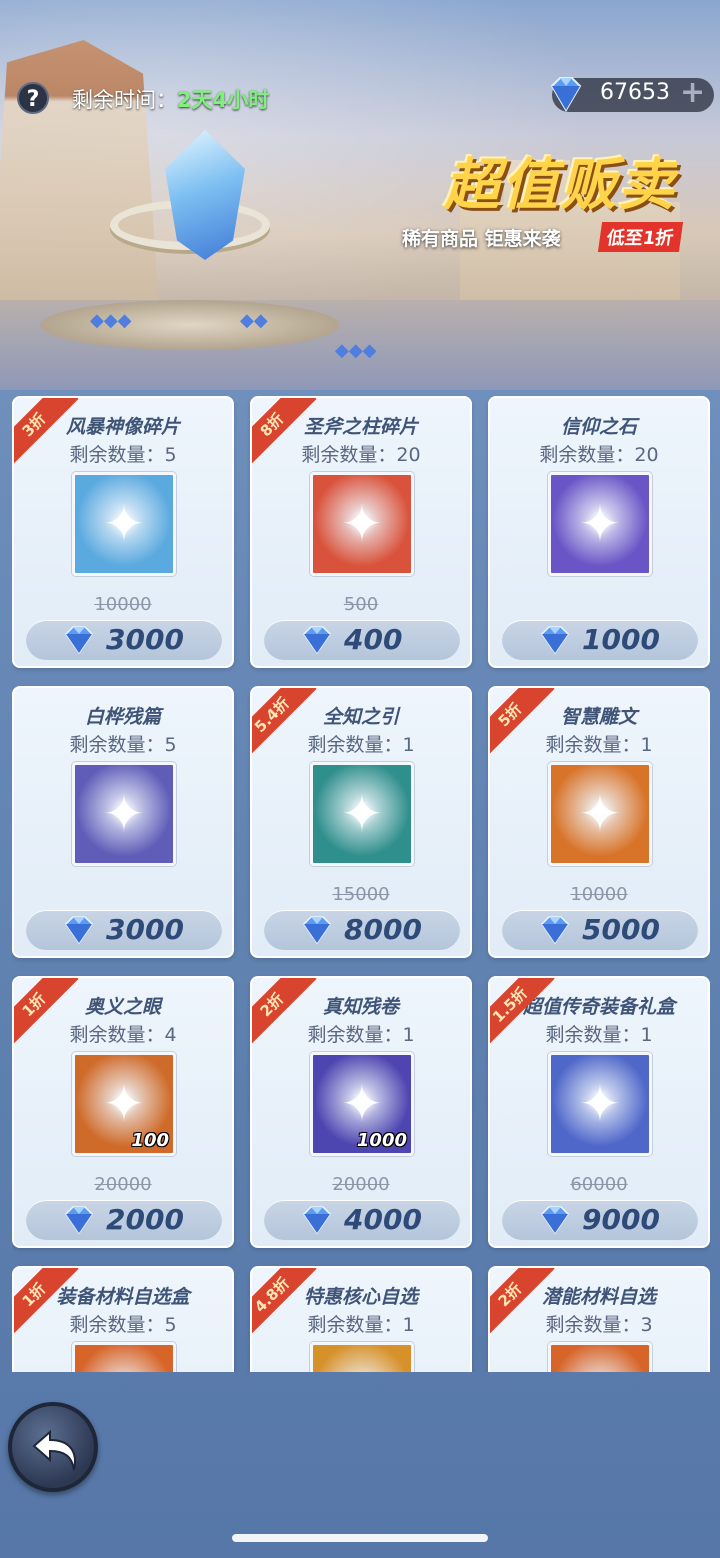 The image size is (720, 1558). I want to click on axe-pillar-shard-icon: ✦, so click(362, 524).